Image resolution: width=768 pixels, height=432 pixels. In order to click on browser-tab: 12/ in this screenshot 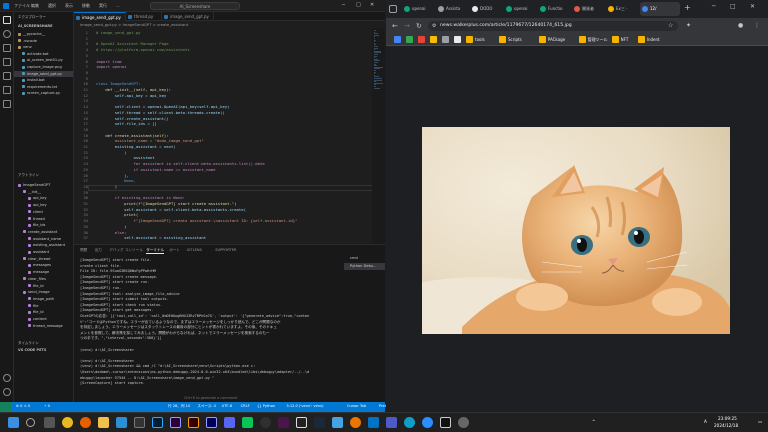, I will do `click(660, 9)`.